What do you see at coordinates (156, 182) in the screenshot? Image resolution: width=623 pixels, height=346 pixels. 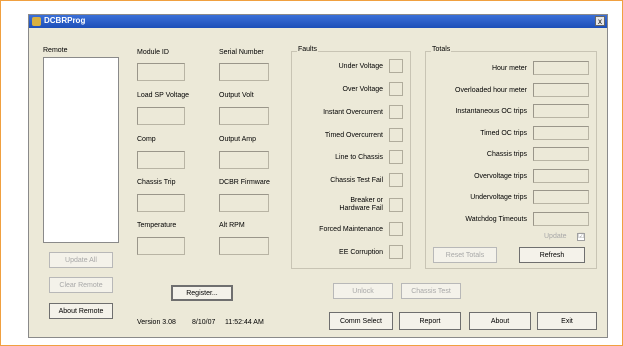 I see `chassis-trip-label: Chassis Trip` at bounding box center [156, 182].